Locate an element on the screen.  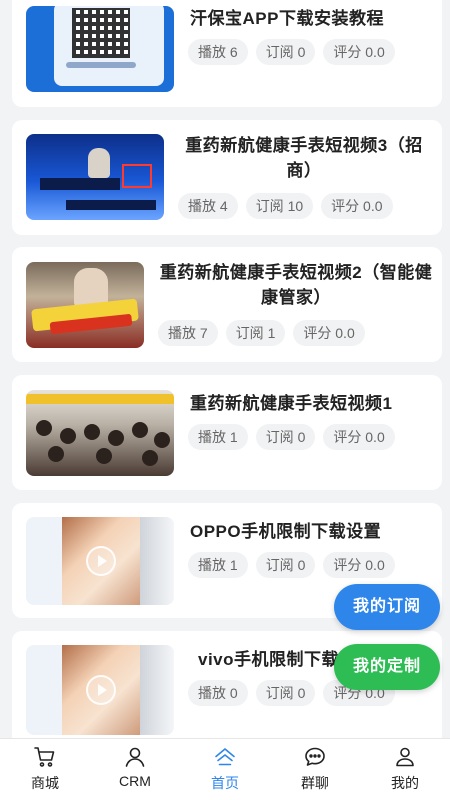
tab-mine: 我的 is located at coordinates (405, 769).